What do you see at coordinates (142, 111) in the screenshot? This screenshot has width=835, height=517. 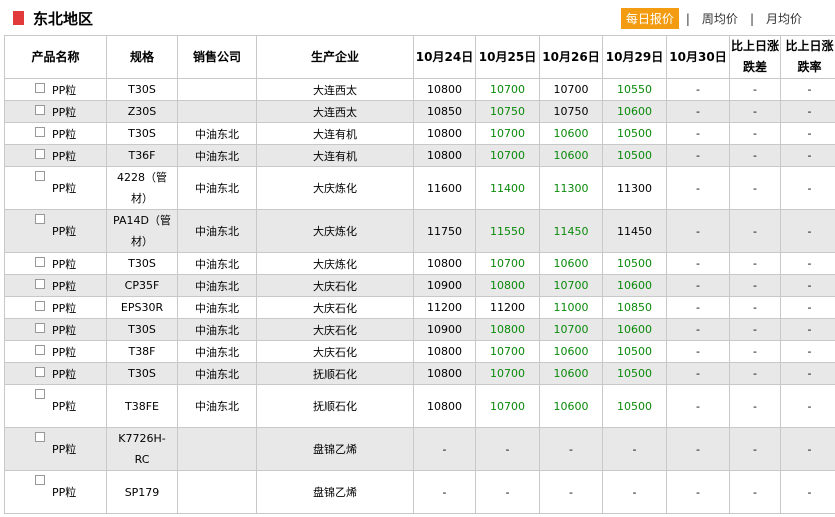 I see `spec-cell: Z30S` at bounding box center [142, 111].